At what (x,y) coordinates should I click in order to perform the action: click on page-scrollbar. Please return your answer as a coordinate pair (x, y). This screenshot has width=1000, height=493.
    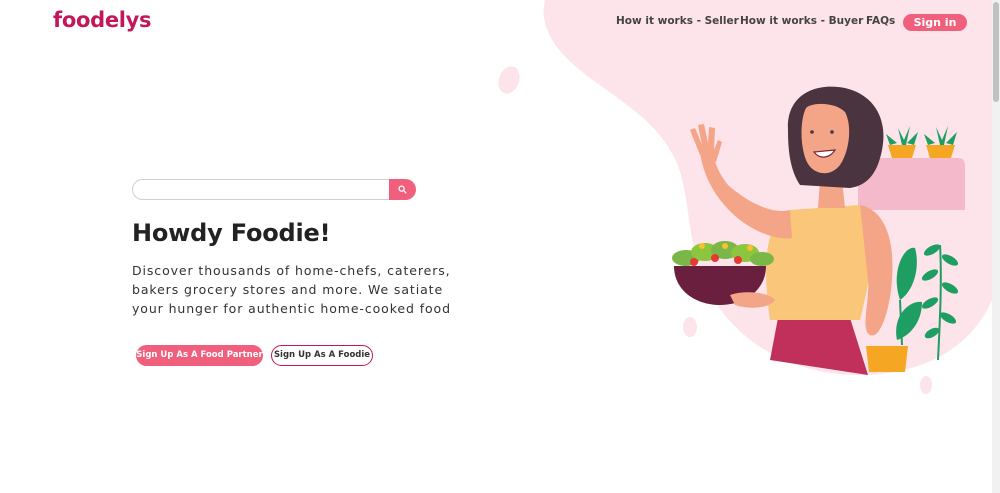
    Looking at the image, I should click on (996, 246).